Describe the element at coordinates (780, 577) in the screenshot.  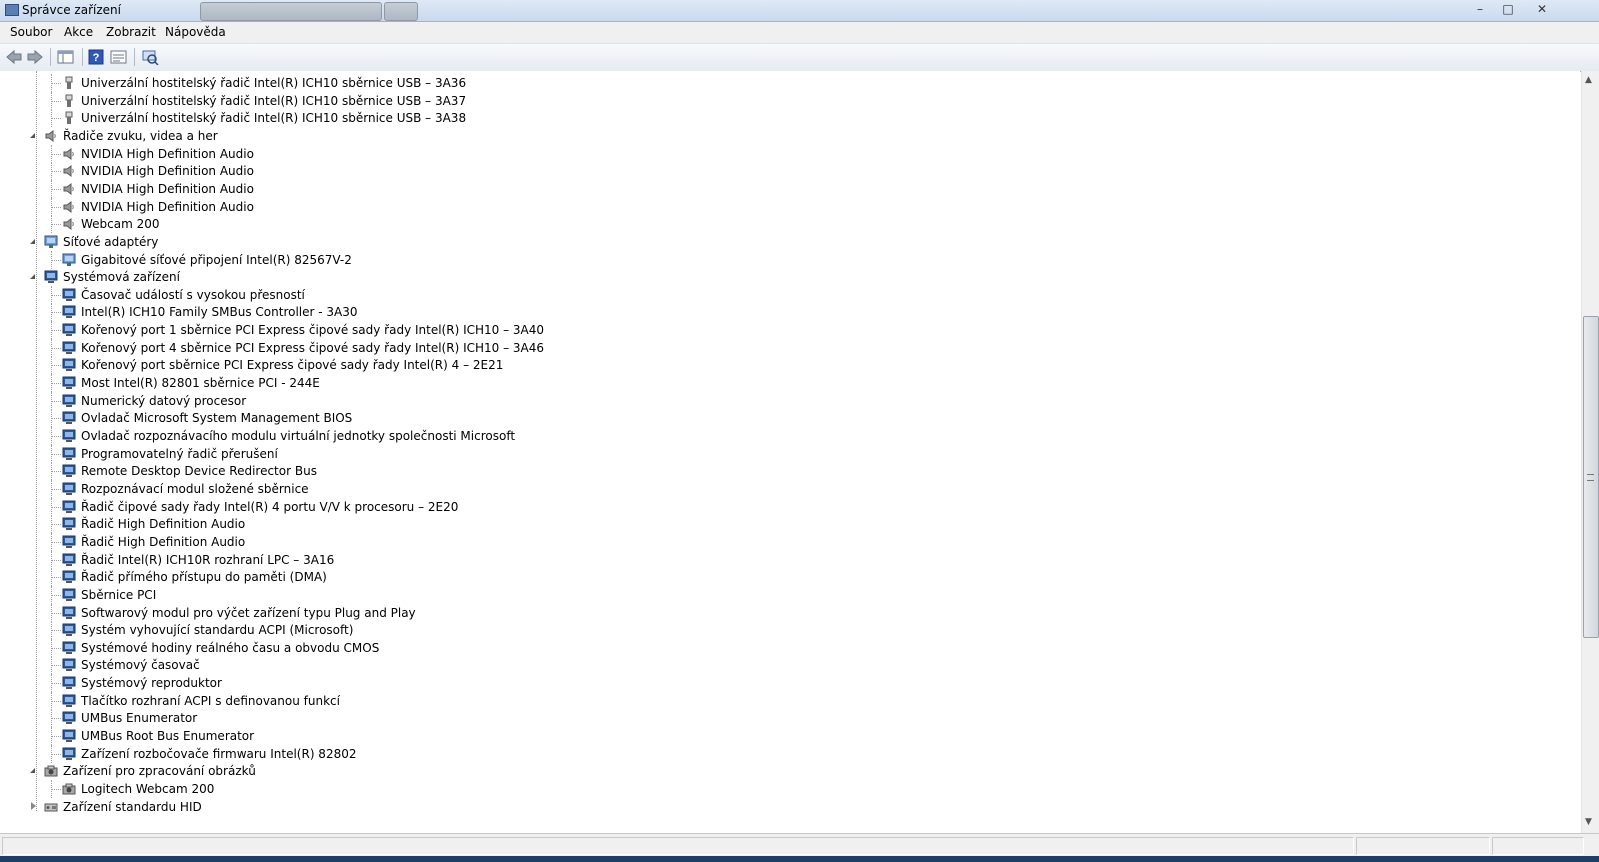
I see `tree-device-item: Řadič přímého přístupu do paměti (DMA)` at that location.